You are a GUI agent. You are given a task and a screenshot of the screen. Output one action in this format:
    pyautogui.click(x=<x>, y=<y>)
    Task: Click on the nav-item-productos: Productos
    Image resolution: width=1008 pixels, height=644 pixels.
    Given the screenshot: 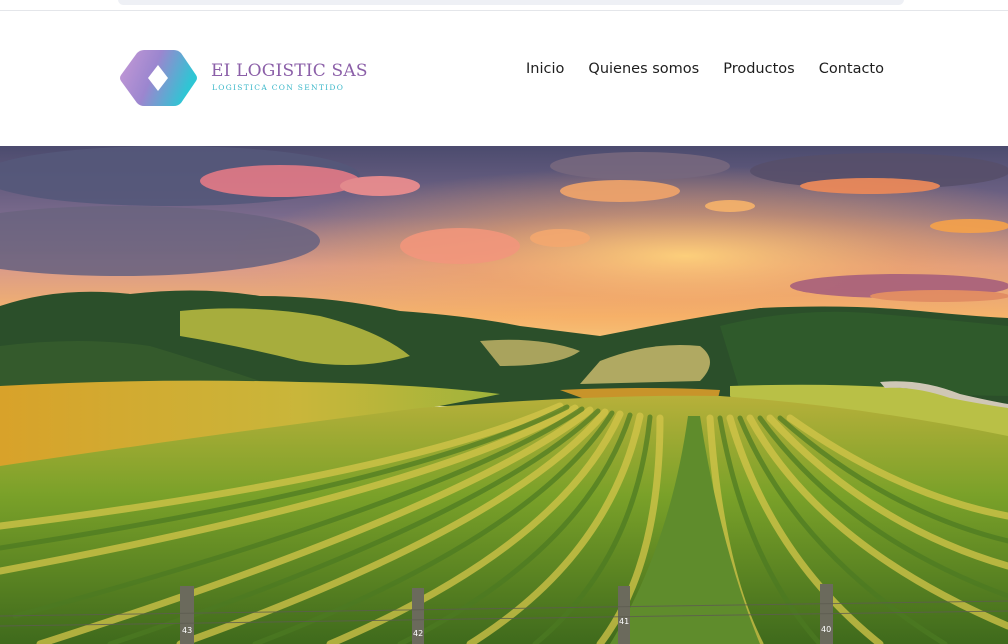 What is the action you would take?
    pyautogui.click(x=758, y=69)
    